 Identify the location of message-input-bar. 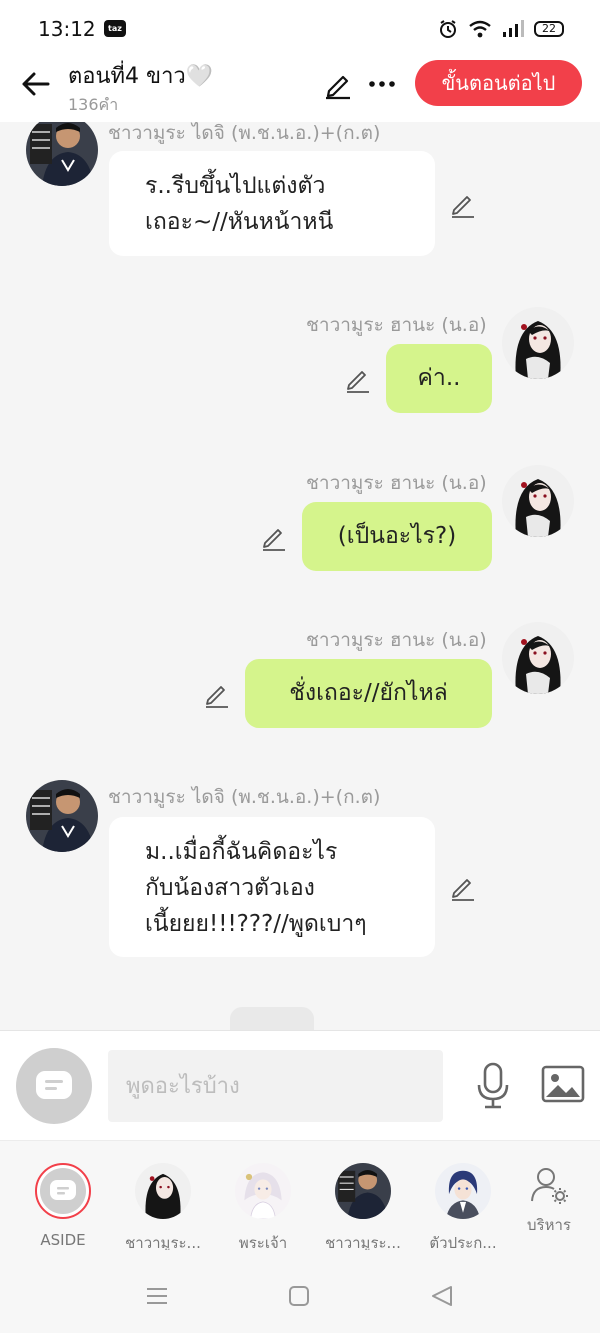
(300, 1085).